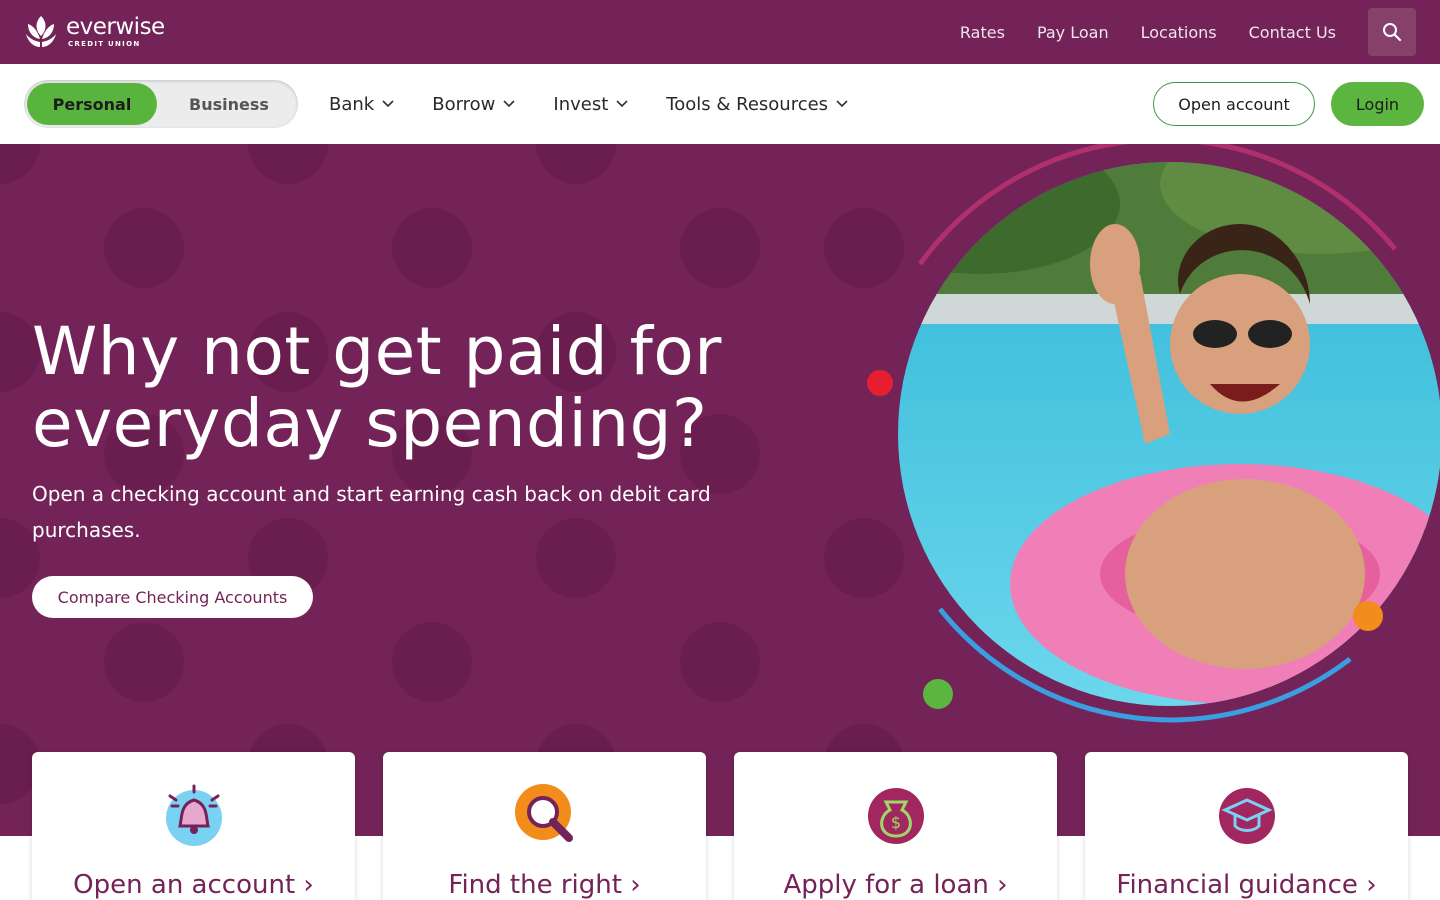  I want to click on card-find-title: Find the right ›, so click(544, 885).